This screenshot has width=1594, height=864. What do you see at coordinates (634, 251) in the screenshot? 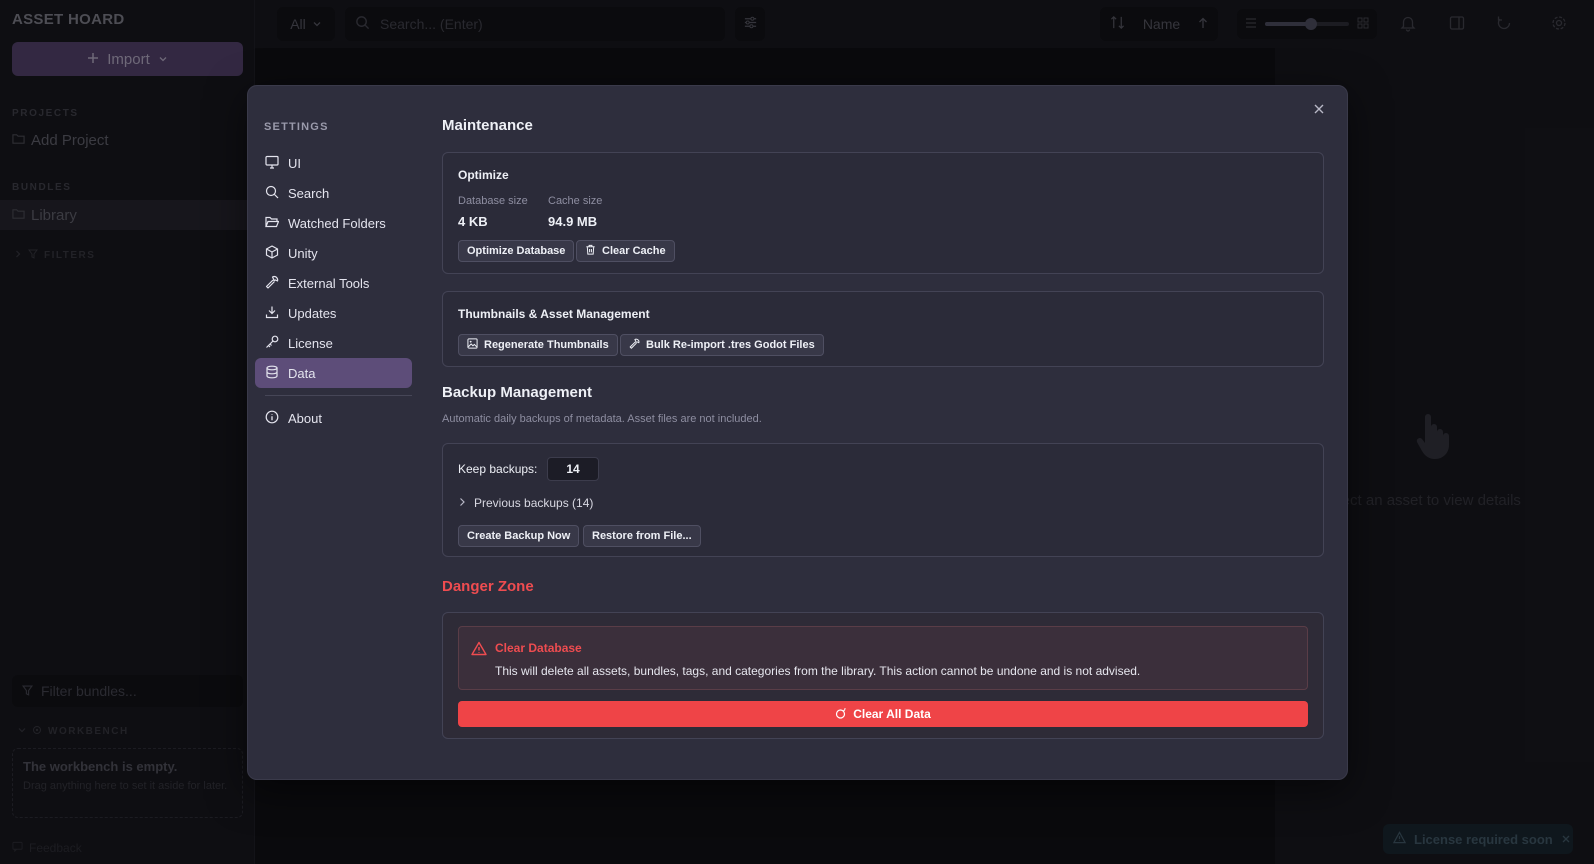
I see `clear-cache-label: Clear Cache` at bounding box center [634, 251].